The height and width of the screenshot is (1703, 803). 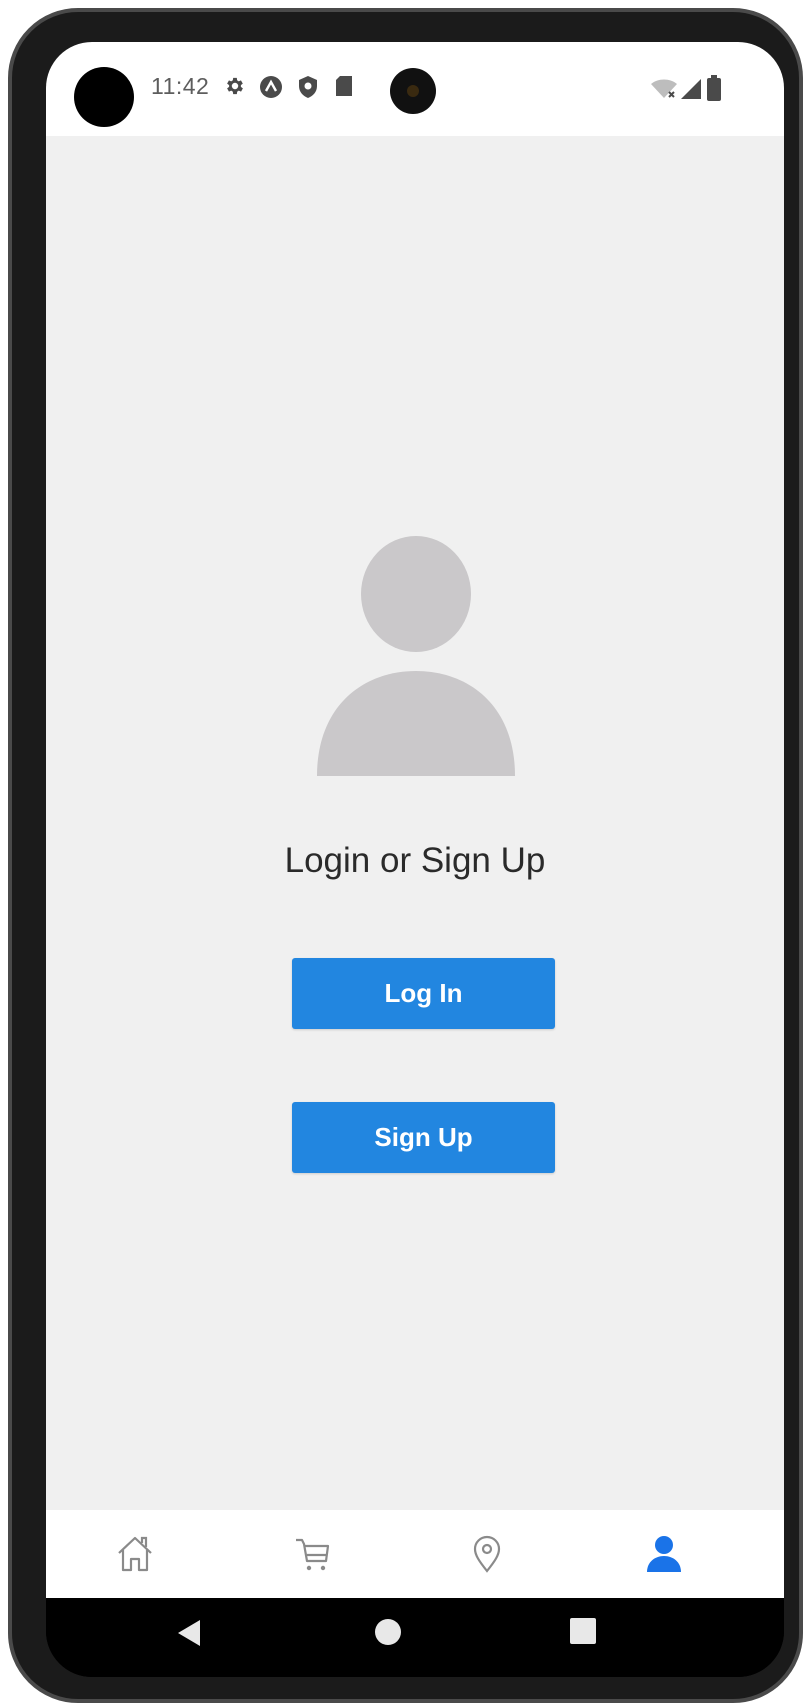 I want to click on signal-icon, so click(x=691, y=89).